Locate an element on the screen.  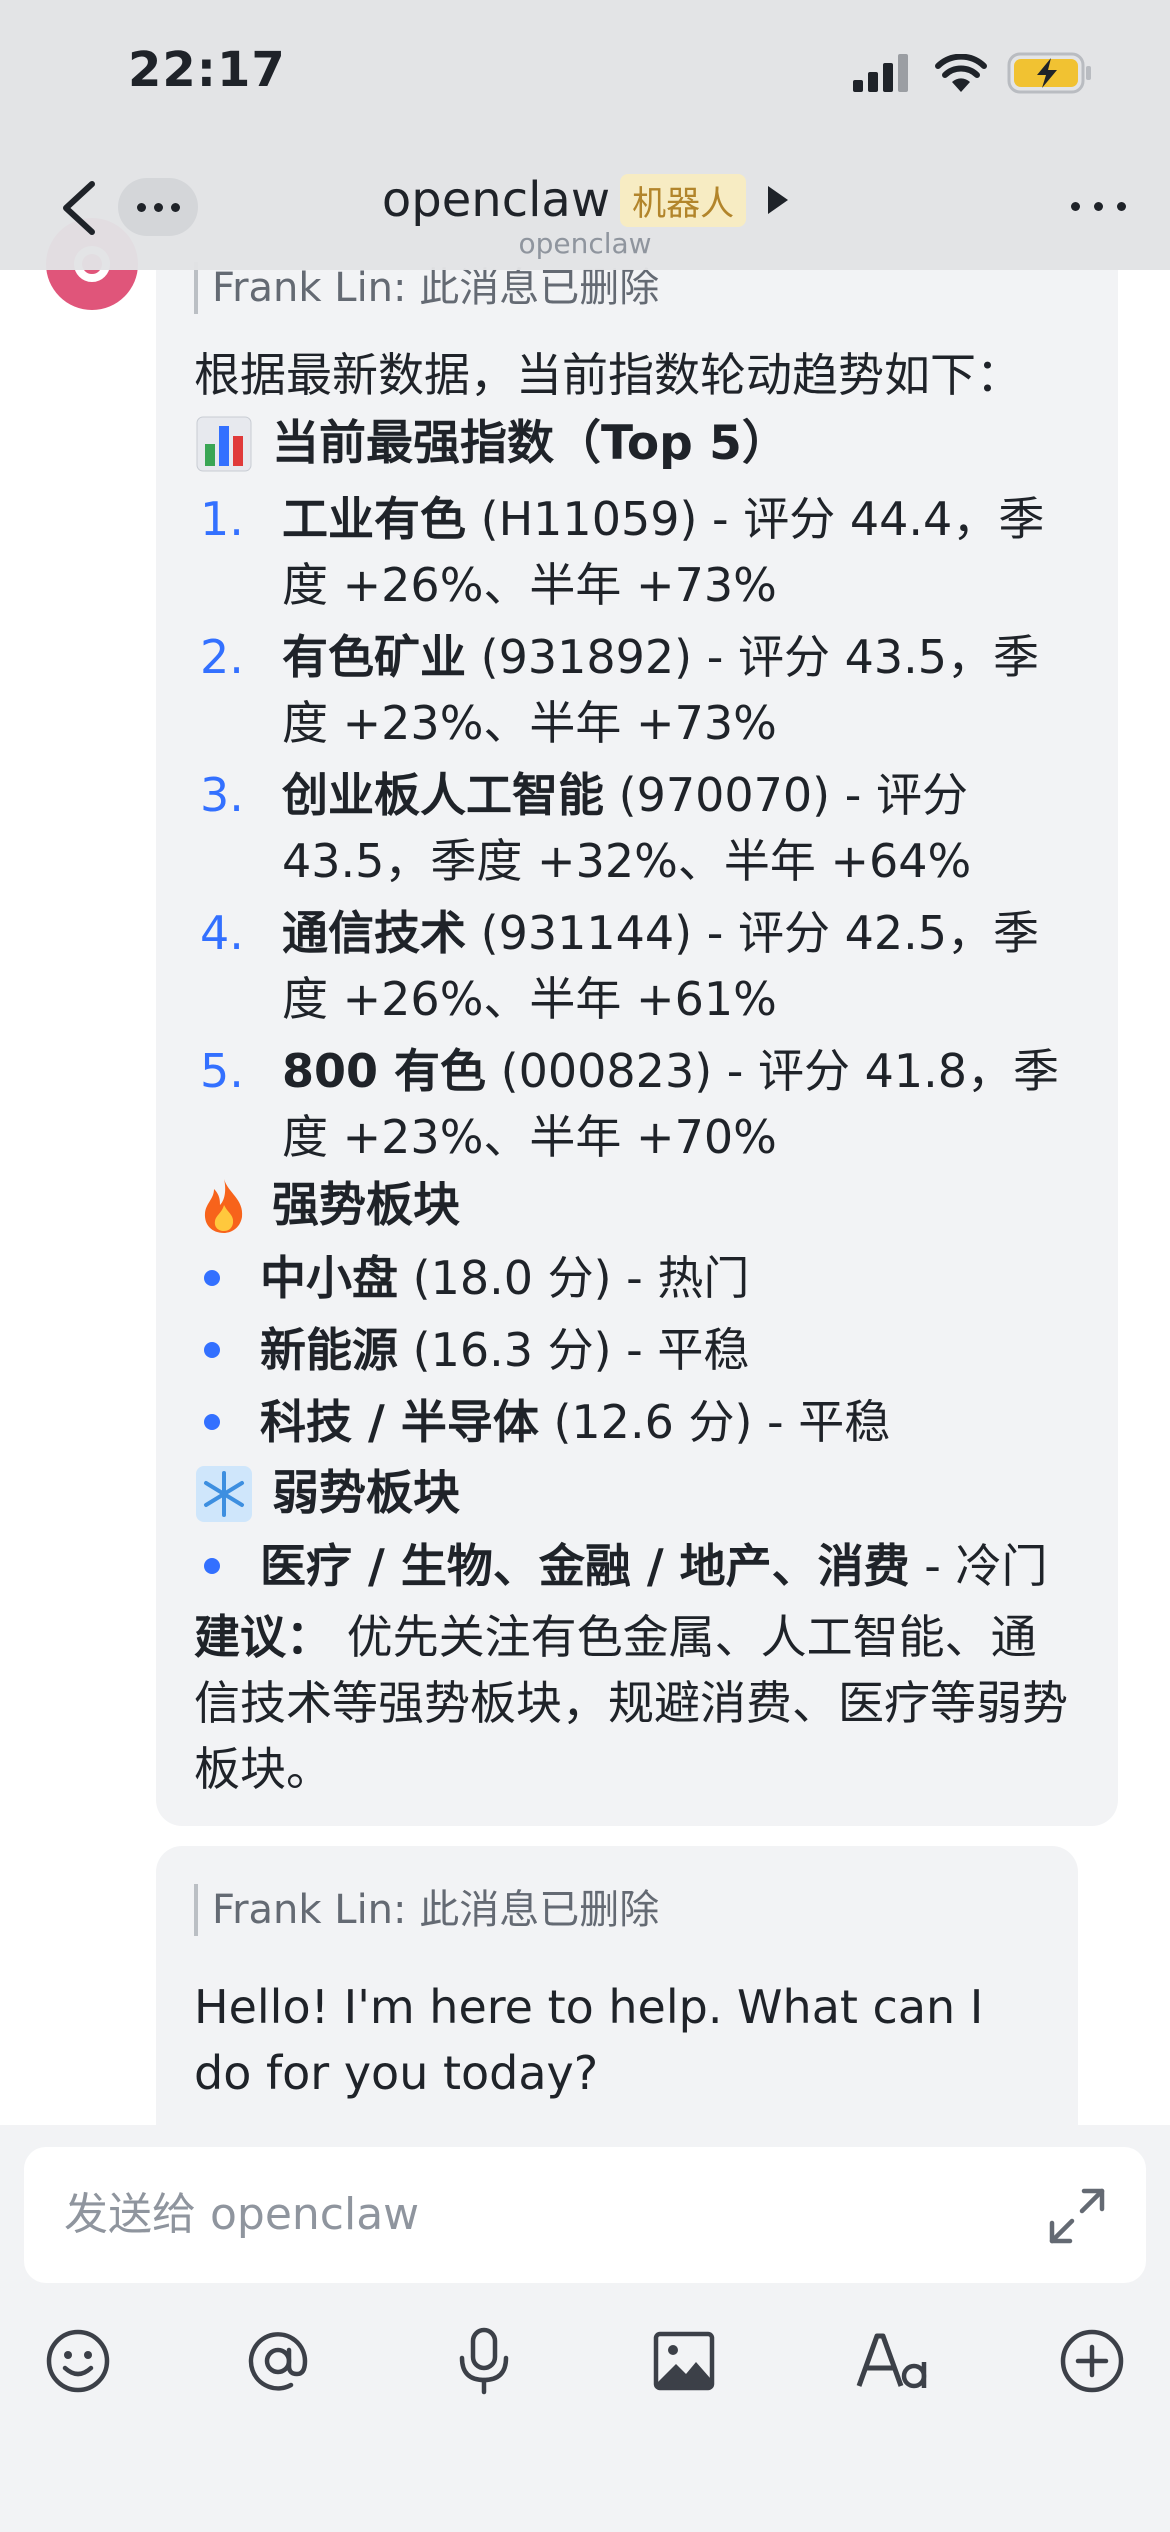
plus-circle-icon is located at coordinates (1092, 2361).